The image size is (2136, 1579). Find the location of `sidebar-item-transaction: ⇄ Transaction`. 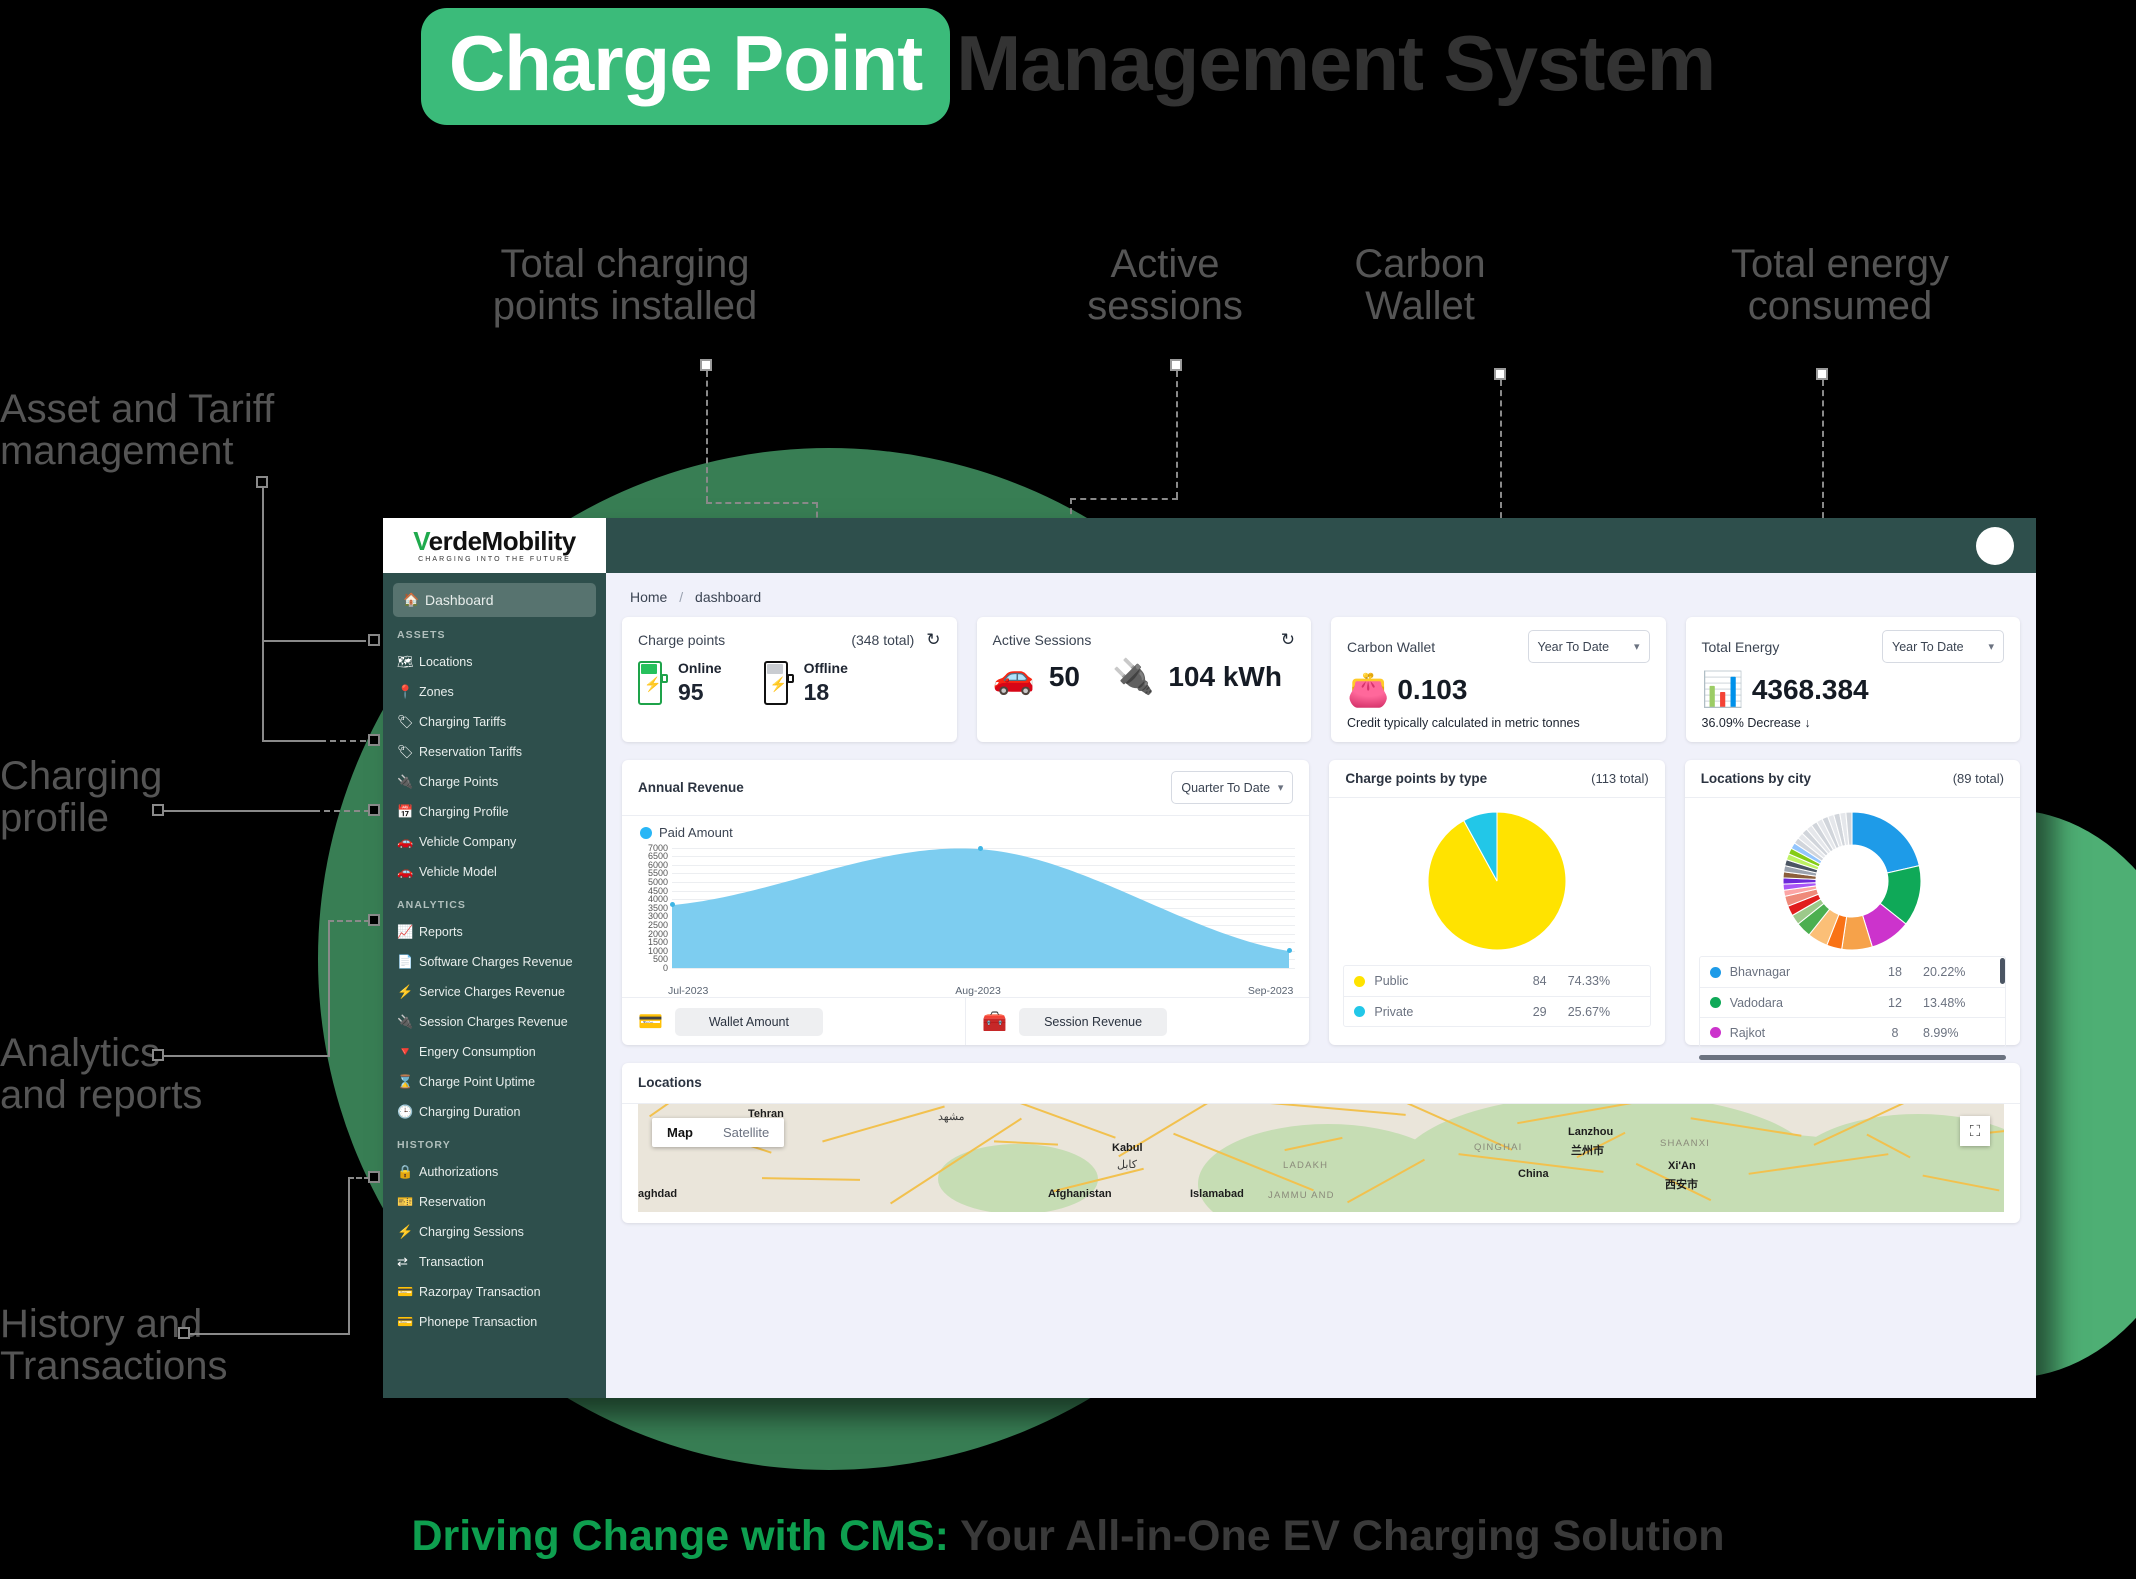

sidebar-item-transaction: ⇄ Transaction is located at coordinates (494, 1262).